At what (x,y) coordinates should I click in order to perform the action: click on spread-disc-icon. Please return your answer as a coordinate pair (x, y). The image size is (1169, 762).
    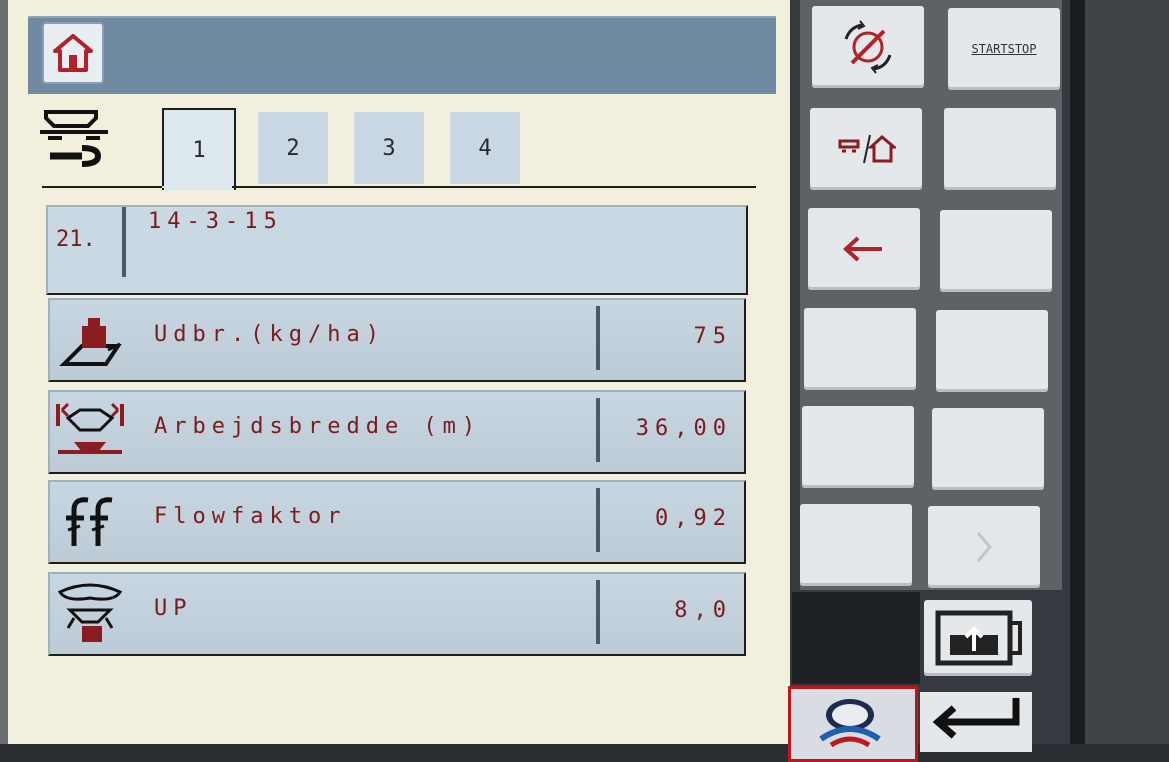
    Looking at the image, I should click on (90, 612).